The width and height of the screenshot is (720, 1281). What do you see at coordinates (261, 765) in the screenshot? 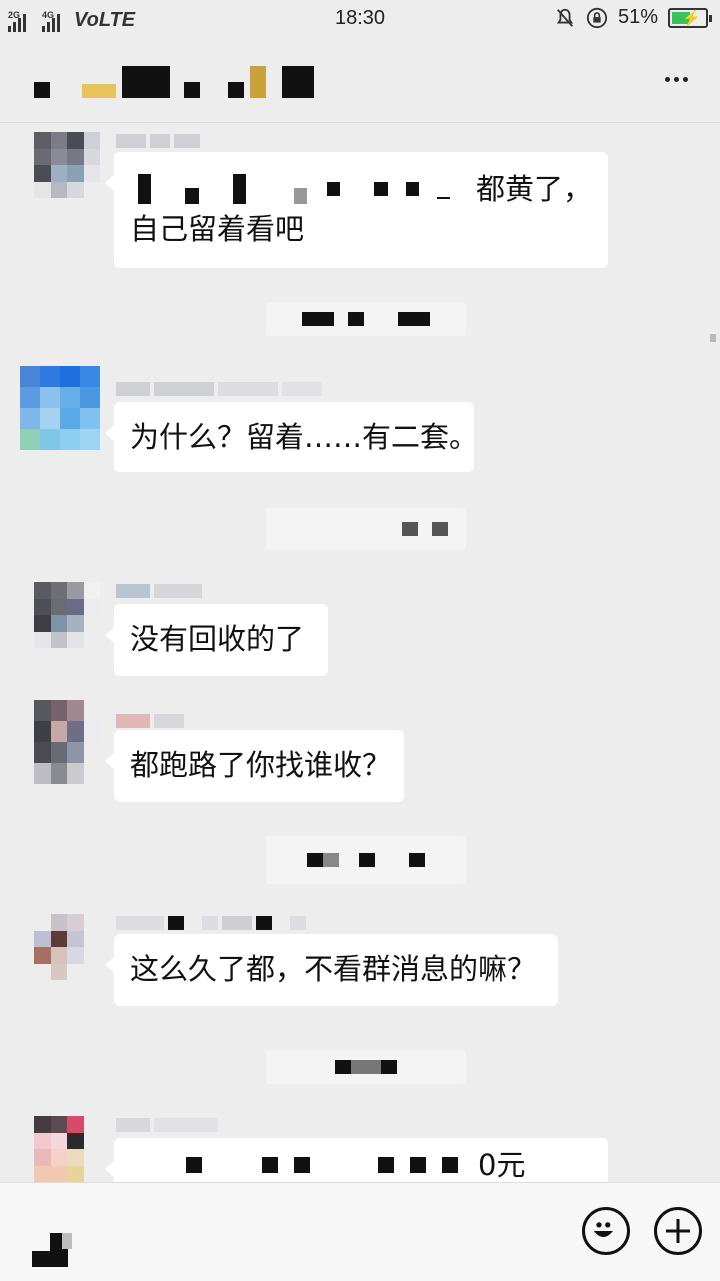
I see `message-text: 都跑路了你找谁收？` at bounding box center [261, 765].